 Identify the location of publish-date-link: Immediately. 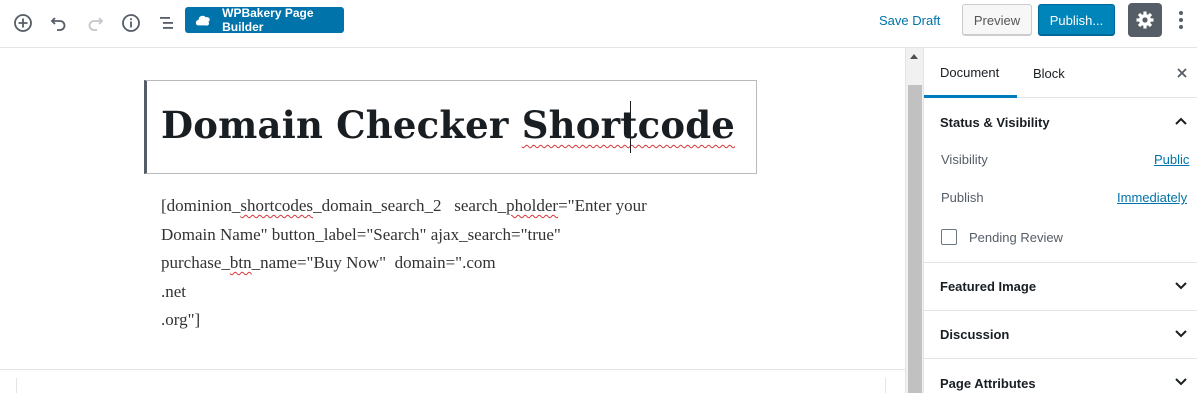
(1152, 197).